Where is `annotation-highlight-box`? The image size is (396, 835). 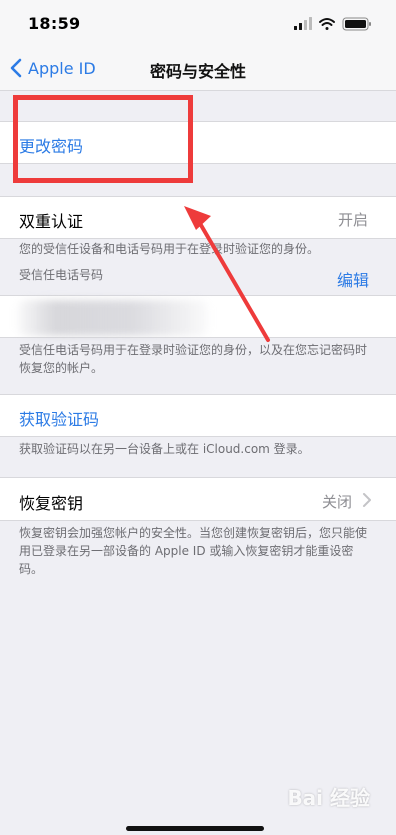
annotation-highlight-box is located at coordinates (103, 139).